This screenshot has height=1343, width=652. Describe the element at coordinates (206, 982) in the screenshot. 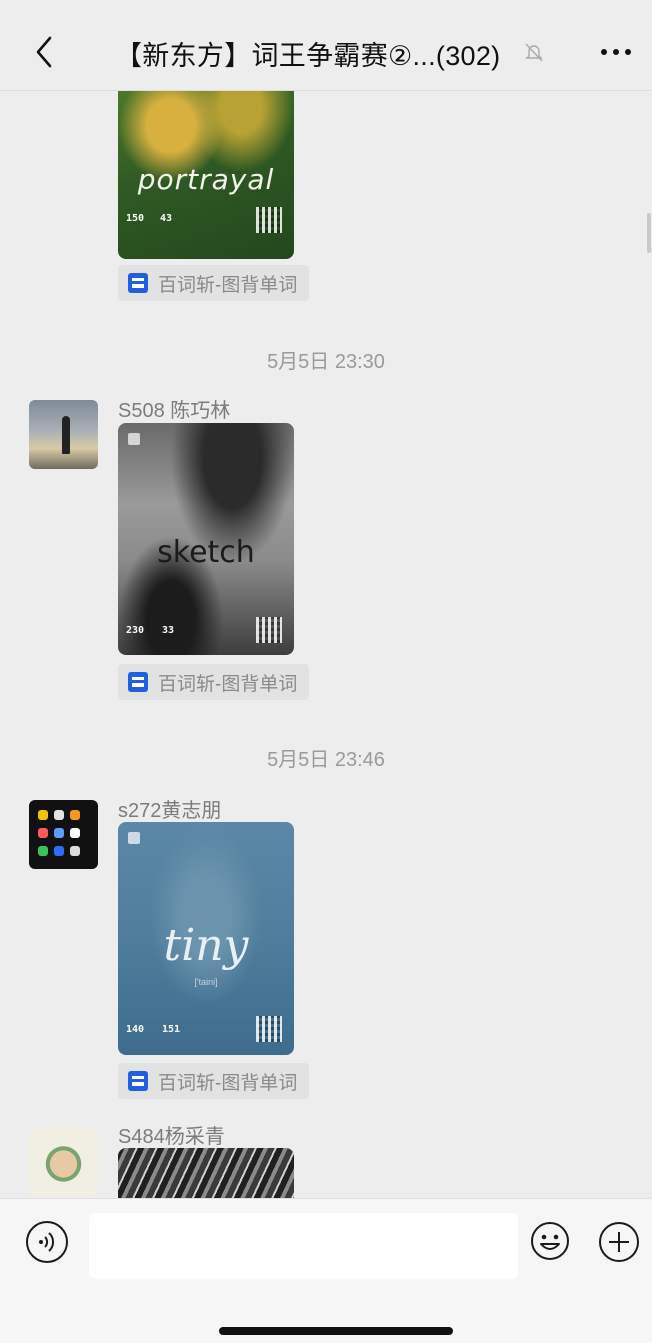

I see `card-phonetic: ['taini]` at that location.